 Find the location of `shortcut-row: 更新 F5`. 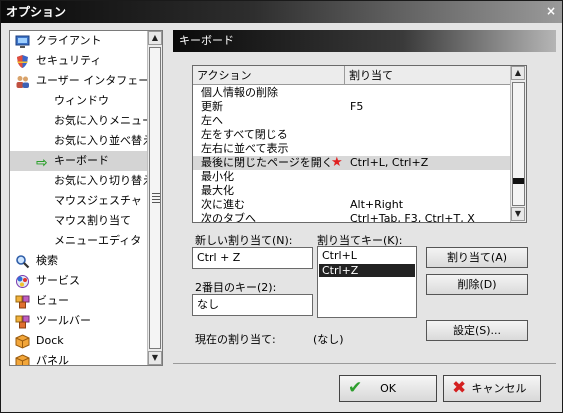

shortcut-row: 更新 F5 is located at coordinates (351, 107).